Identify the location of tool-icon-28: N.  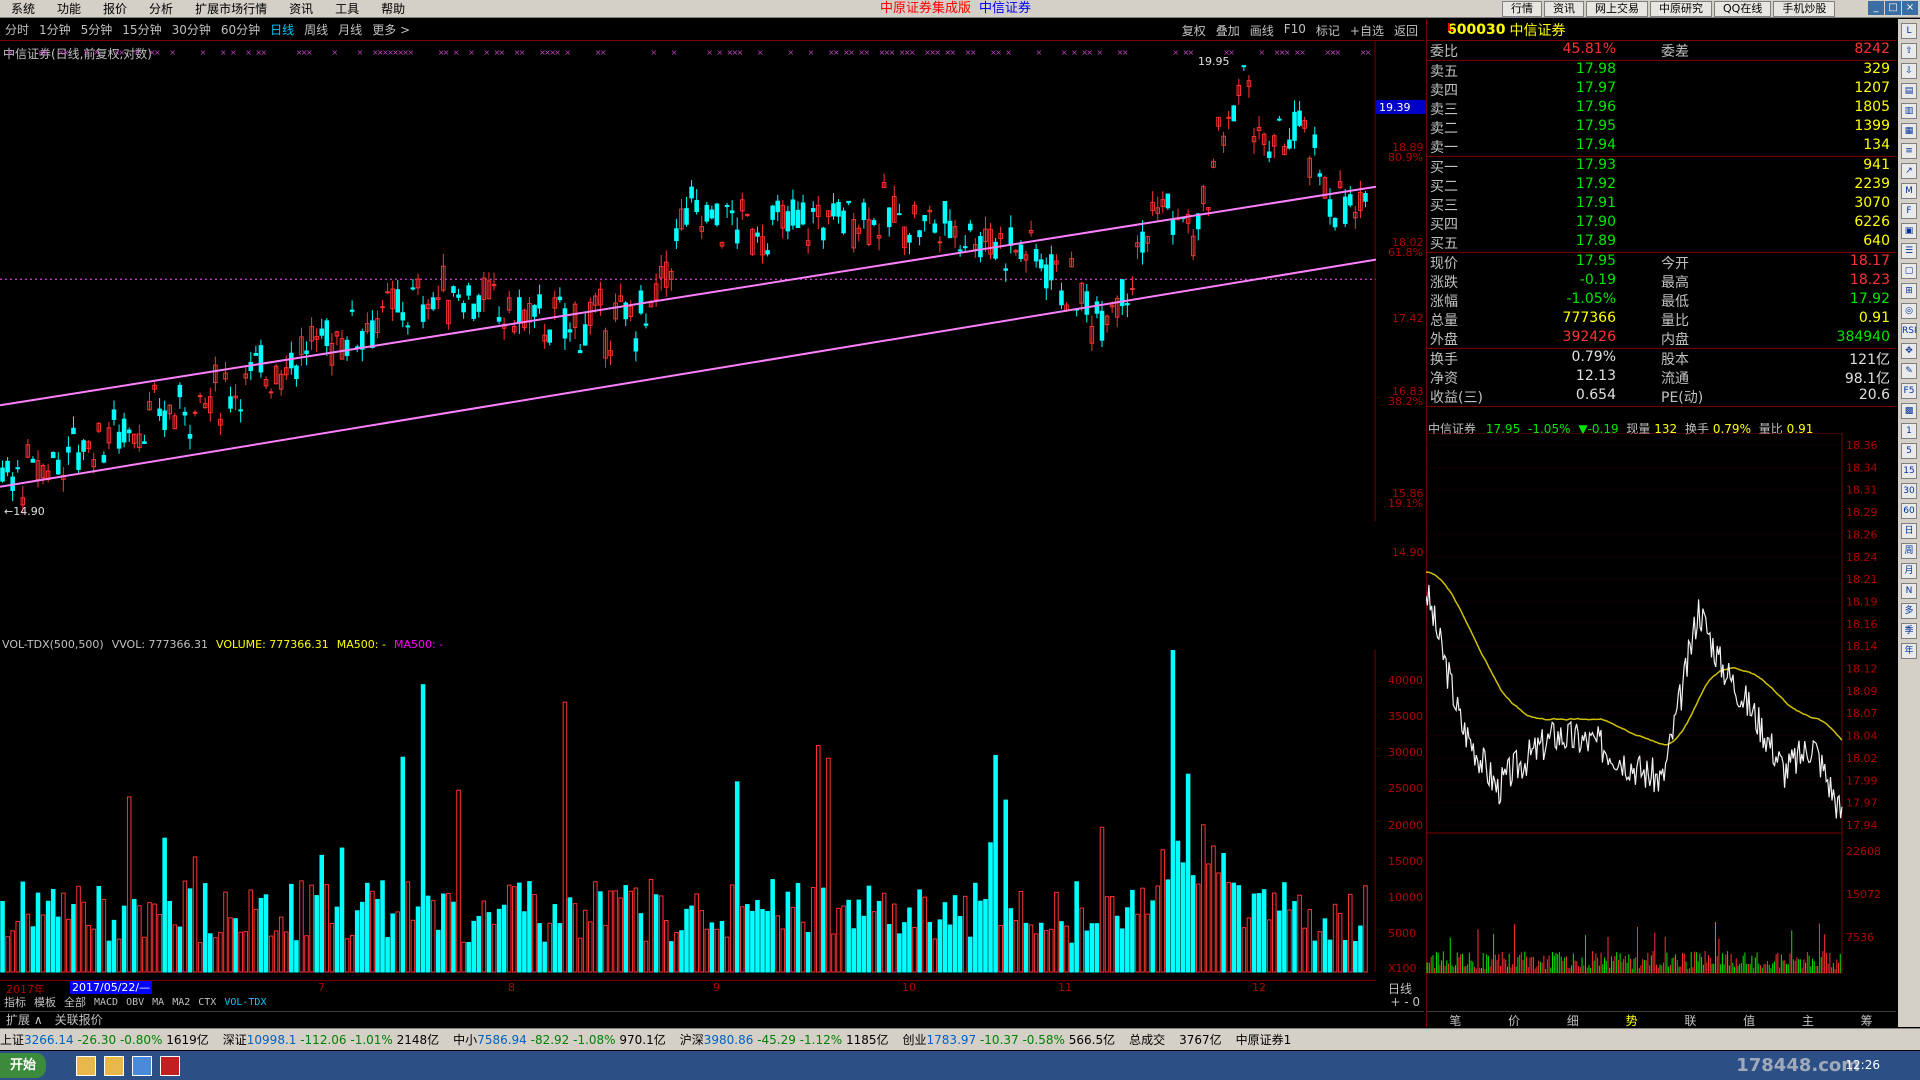
(1909, 591).